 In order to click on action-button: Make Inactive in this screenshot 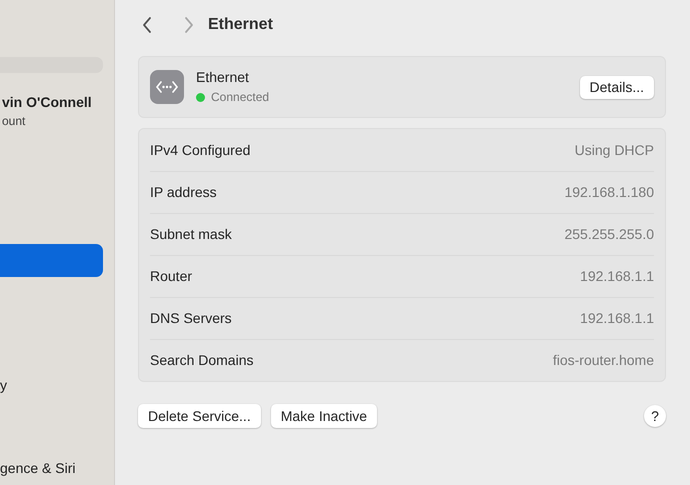, I will do `click(324, 416)`.